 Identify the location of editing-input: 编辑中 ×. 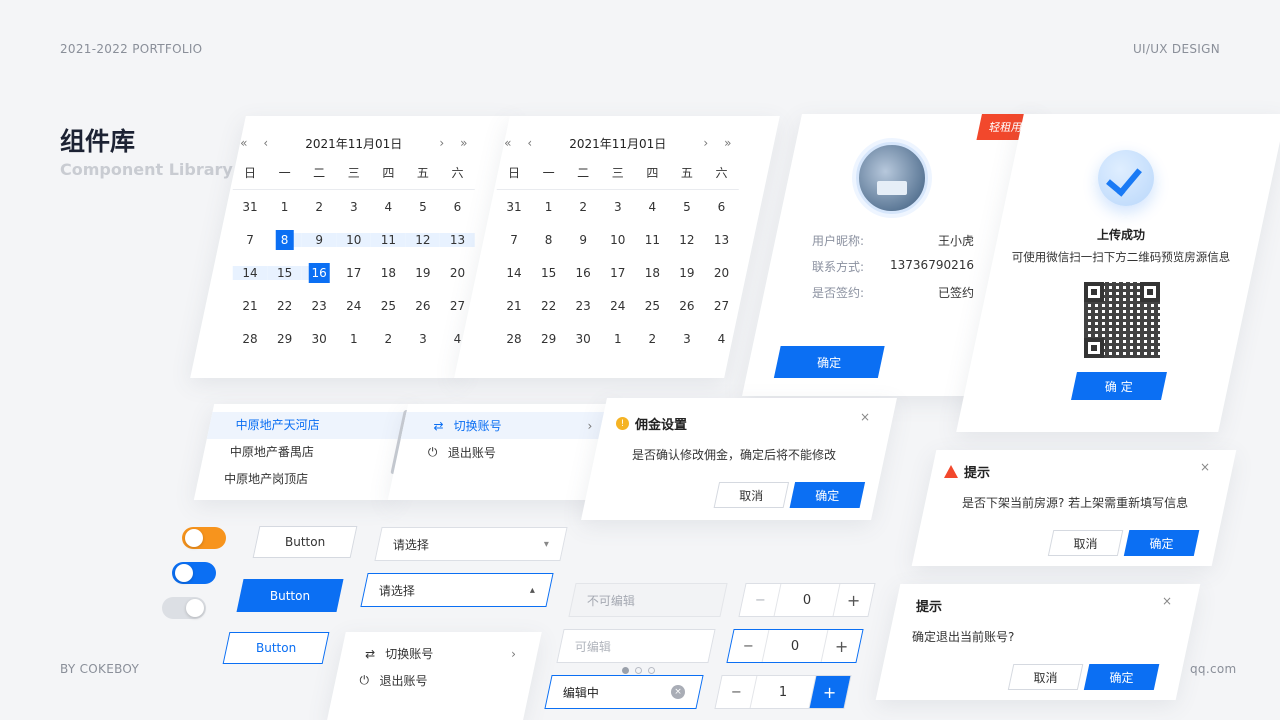
(624, 692).